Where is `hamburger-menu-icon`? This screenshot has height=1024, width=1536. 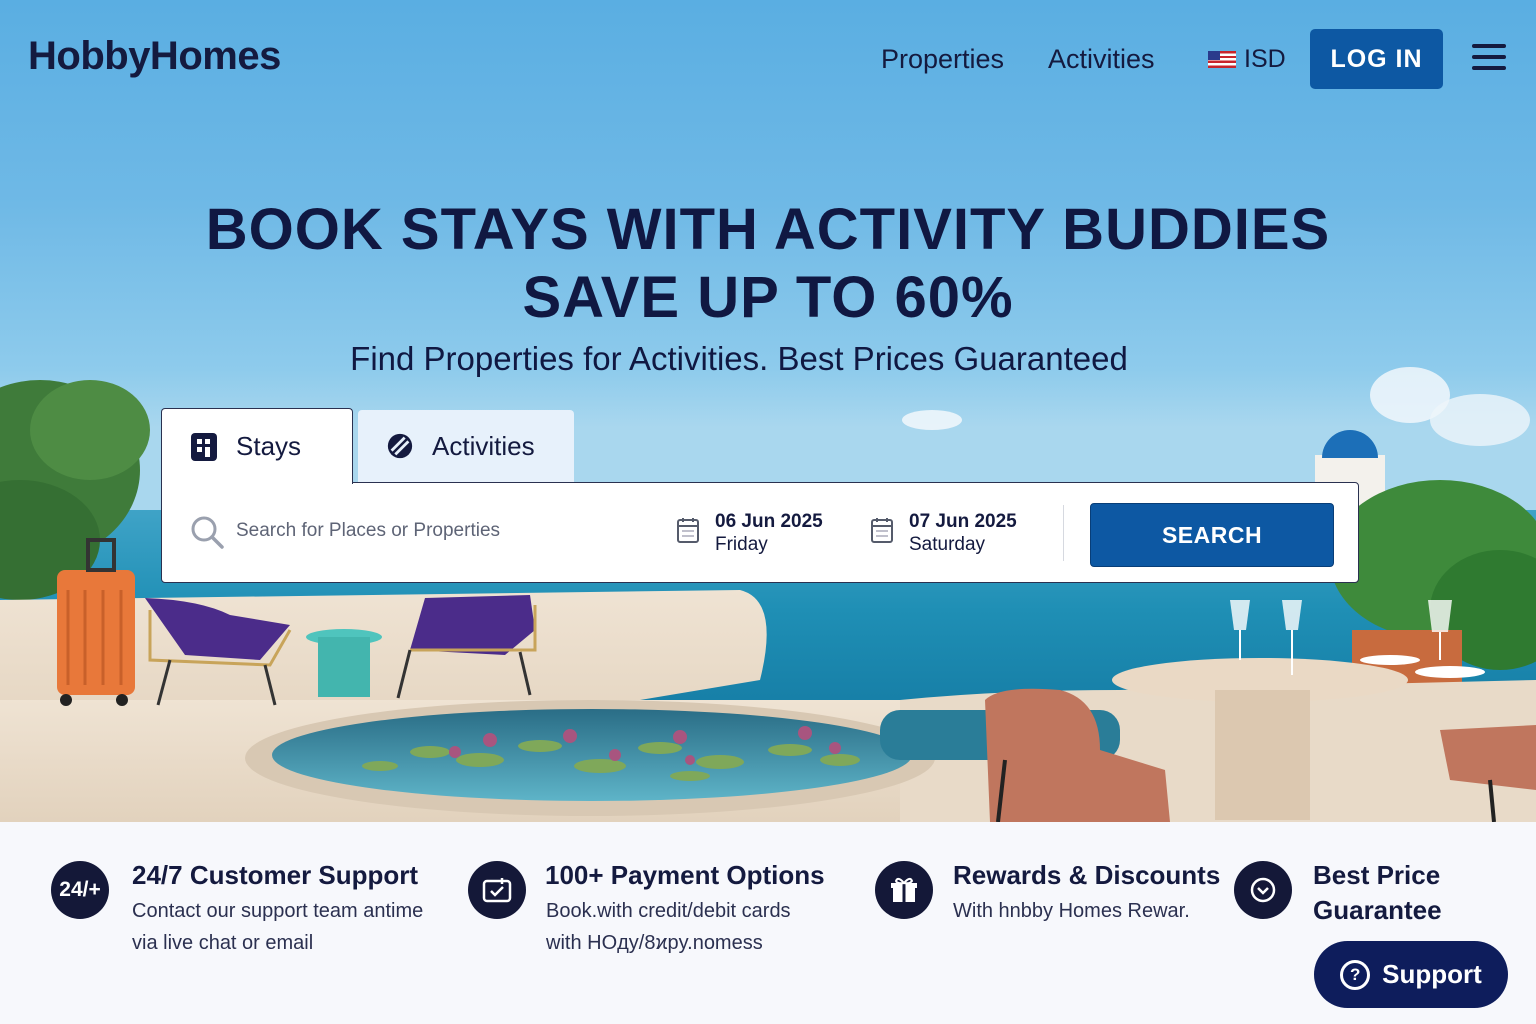
hamburger-menu-icon is located at coordinates (1489, 59).